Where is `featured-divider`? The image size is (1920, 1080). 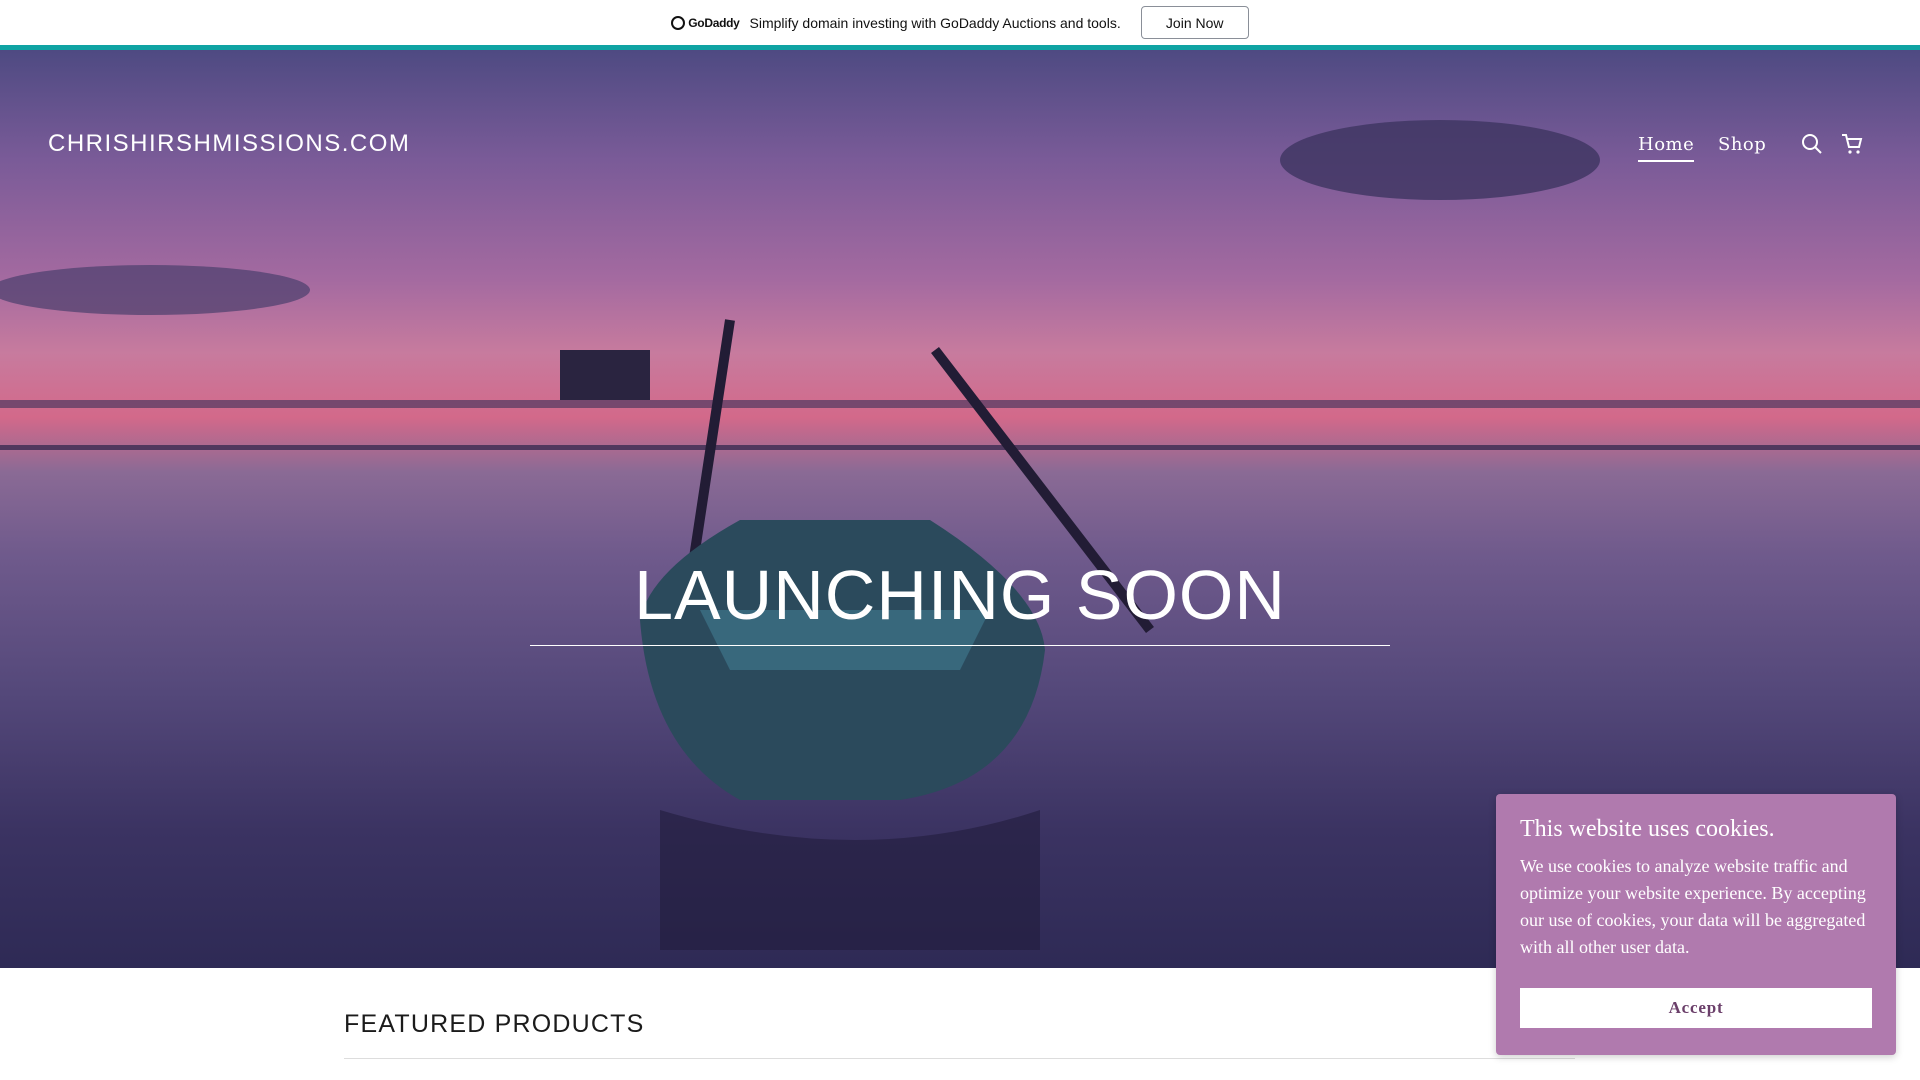 featured-divider is located at coordinates (959, 1058).